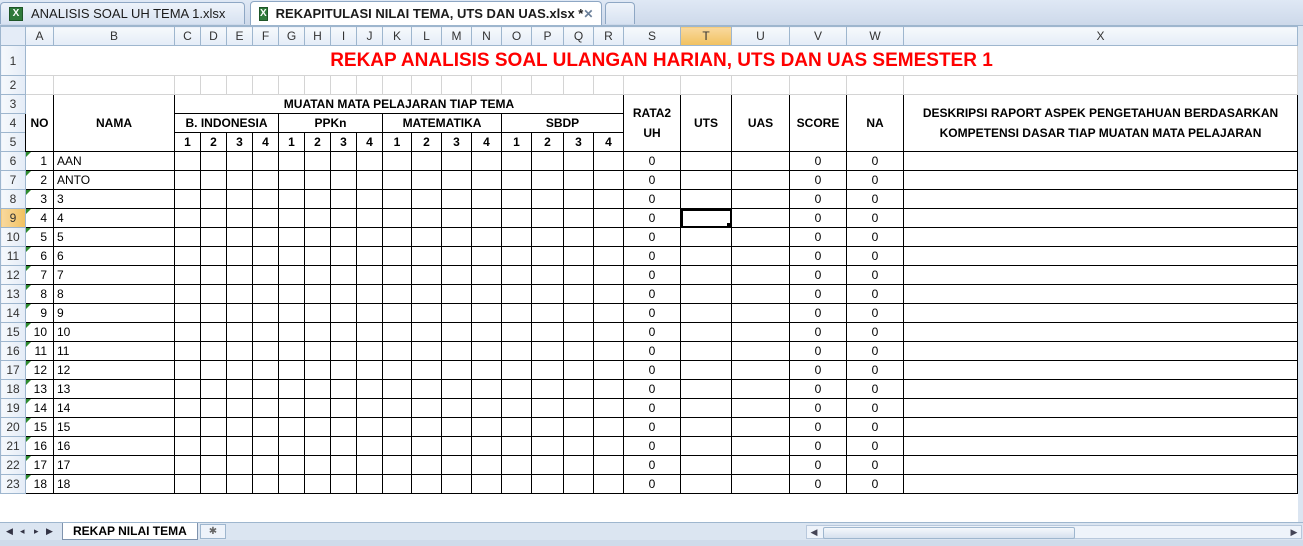  I want to click on cell-nama: 13, so click(114, 389).